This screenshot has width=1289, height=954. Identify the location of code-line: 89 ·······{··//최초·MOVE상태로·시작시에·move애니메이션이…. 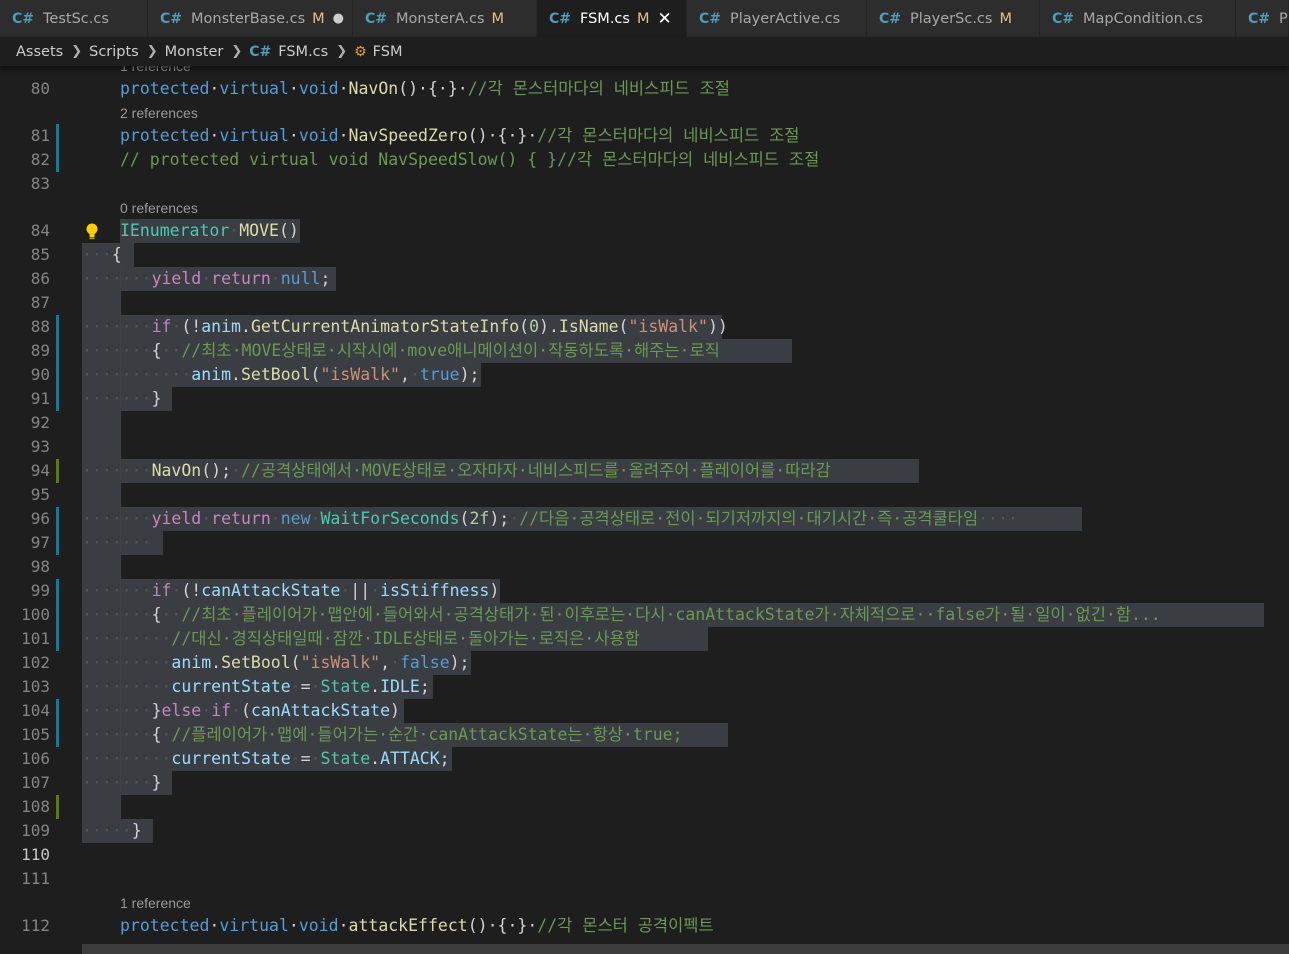
(644, 351).